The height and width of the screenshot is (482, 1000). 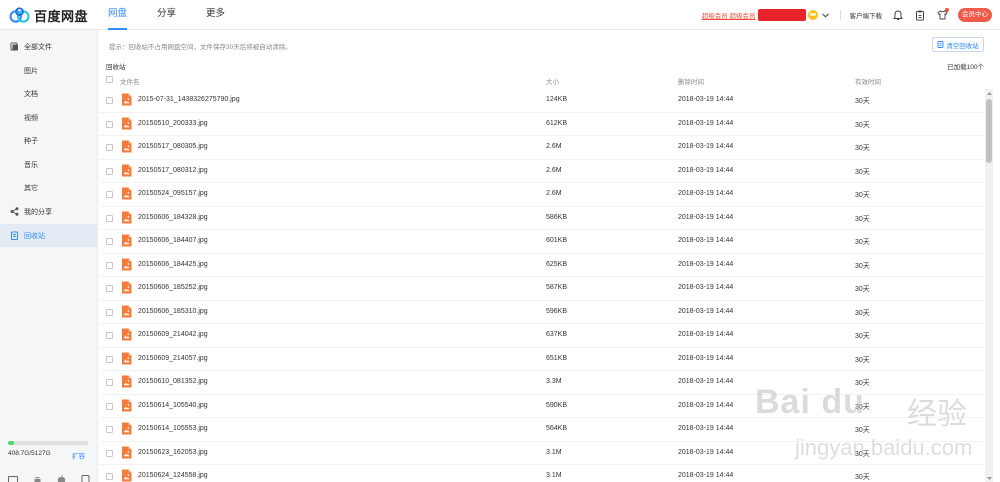 What do you see at coordinates (866, 15) in the screenshot?
I see `client-download-link: 客户端下载` at bounding box center [866, 15].